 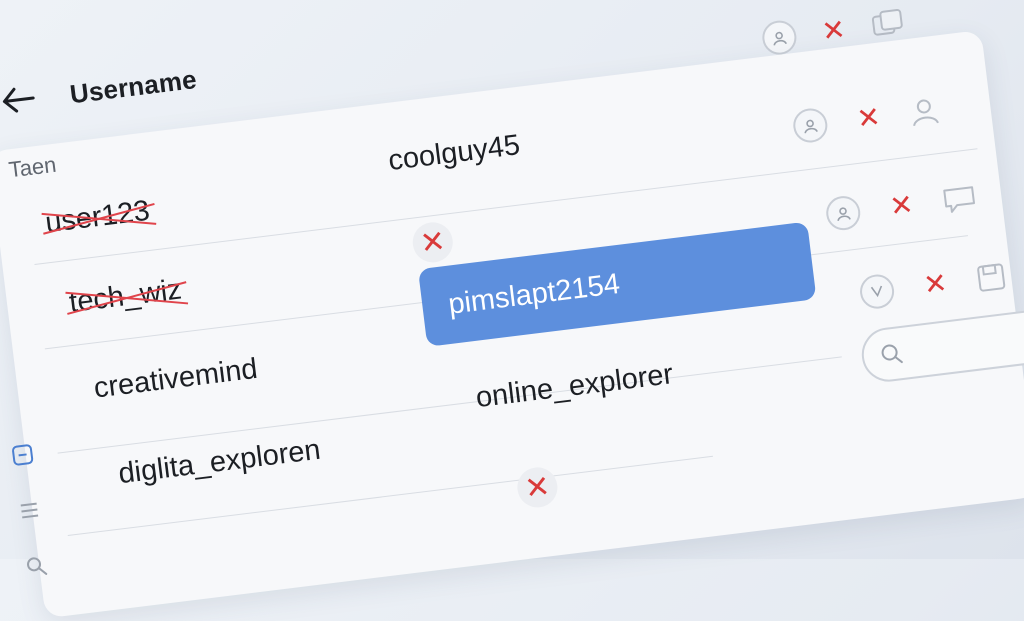 What do you see at coordinates (924, 111) in the screenshot?
I see `user-icon` at bounding box center [924, 111].